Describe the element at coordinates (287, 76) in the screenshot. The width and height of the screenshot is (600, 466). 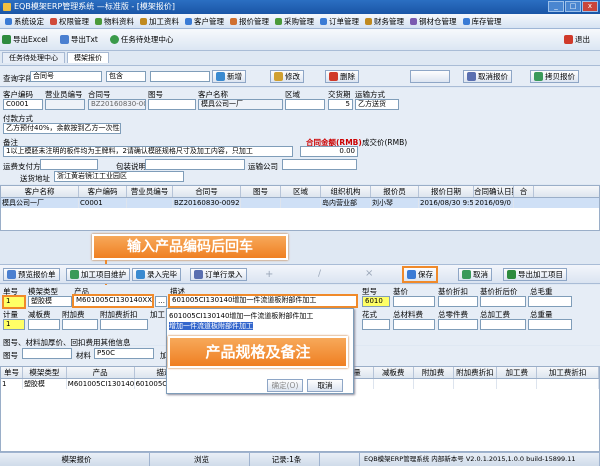
I see `edit-button: 修改` at that location.